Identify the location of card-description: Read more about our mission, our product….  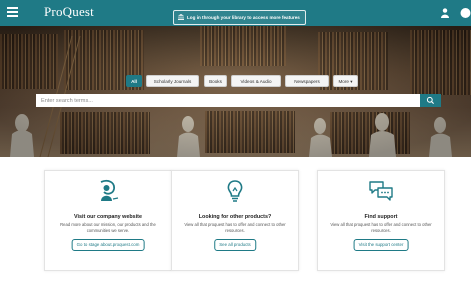
(108, 227).